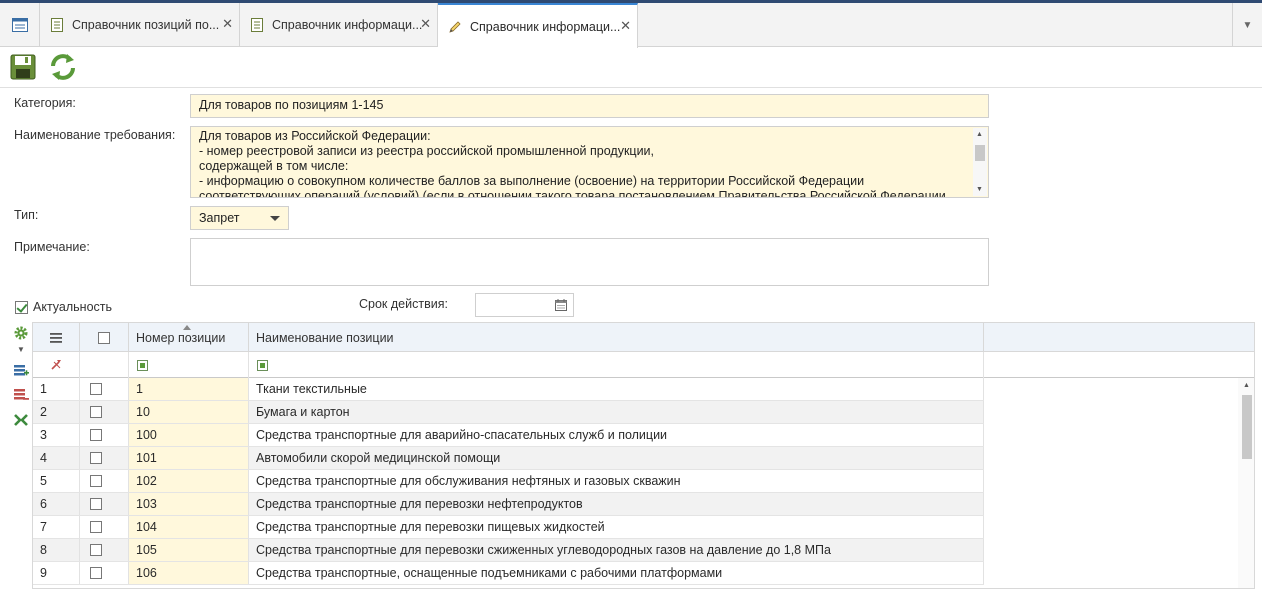 This screenshot has height=589, width=1262. I want to click on row-number: 3, so click(56, 435).